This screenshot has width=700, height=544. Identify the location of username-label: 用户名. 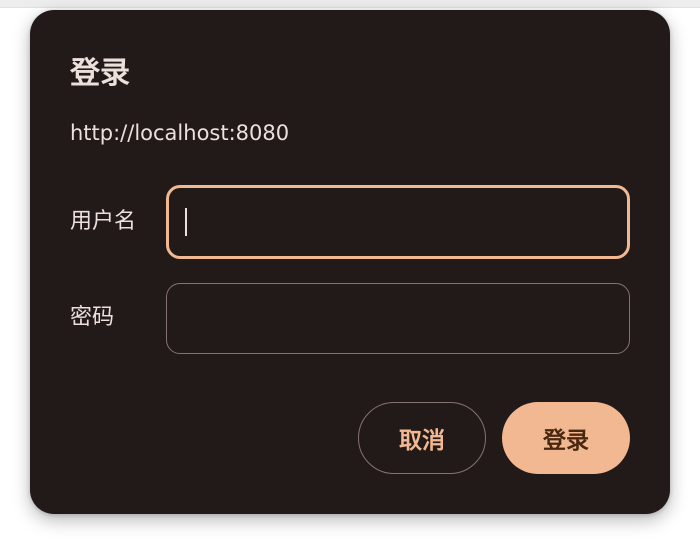
(103, 221).